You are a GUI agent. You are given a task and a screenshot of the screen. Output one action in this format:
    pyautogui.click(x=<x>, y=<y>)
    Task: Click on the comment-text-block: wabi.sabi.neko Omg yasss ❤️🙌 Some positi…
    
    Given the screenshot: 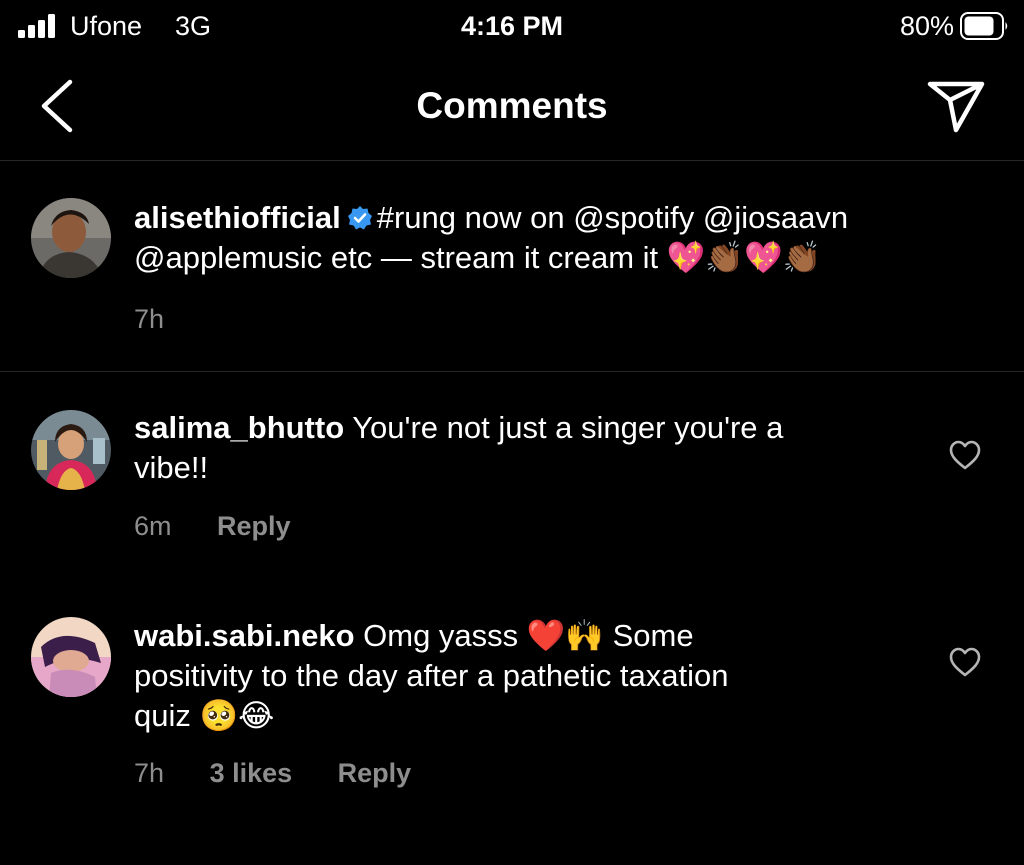 What is the action you would take?
    pyautogui.click(x=431, y=676)
    